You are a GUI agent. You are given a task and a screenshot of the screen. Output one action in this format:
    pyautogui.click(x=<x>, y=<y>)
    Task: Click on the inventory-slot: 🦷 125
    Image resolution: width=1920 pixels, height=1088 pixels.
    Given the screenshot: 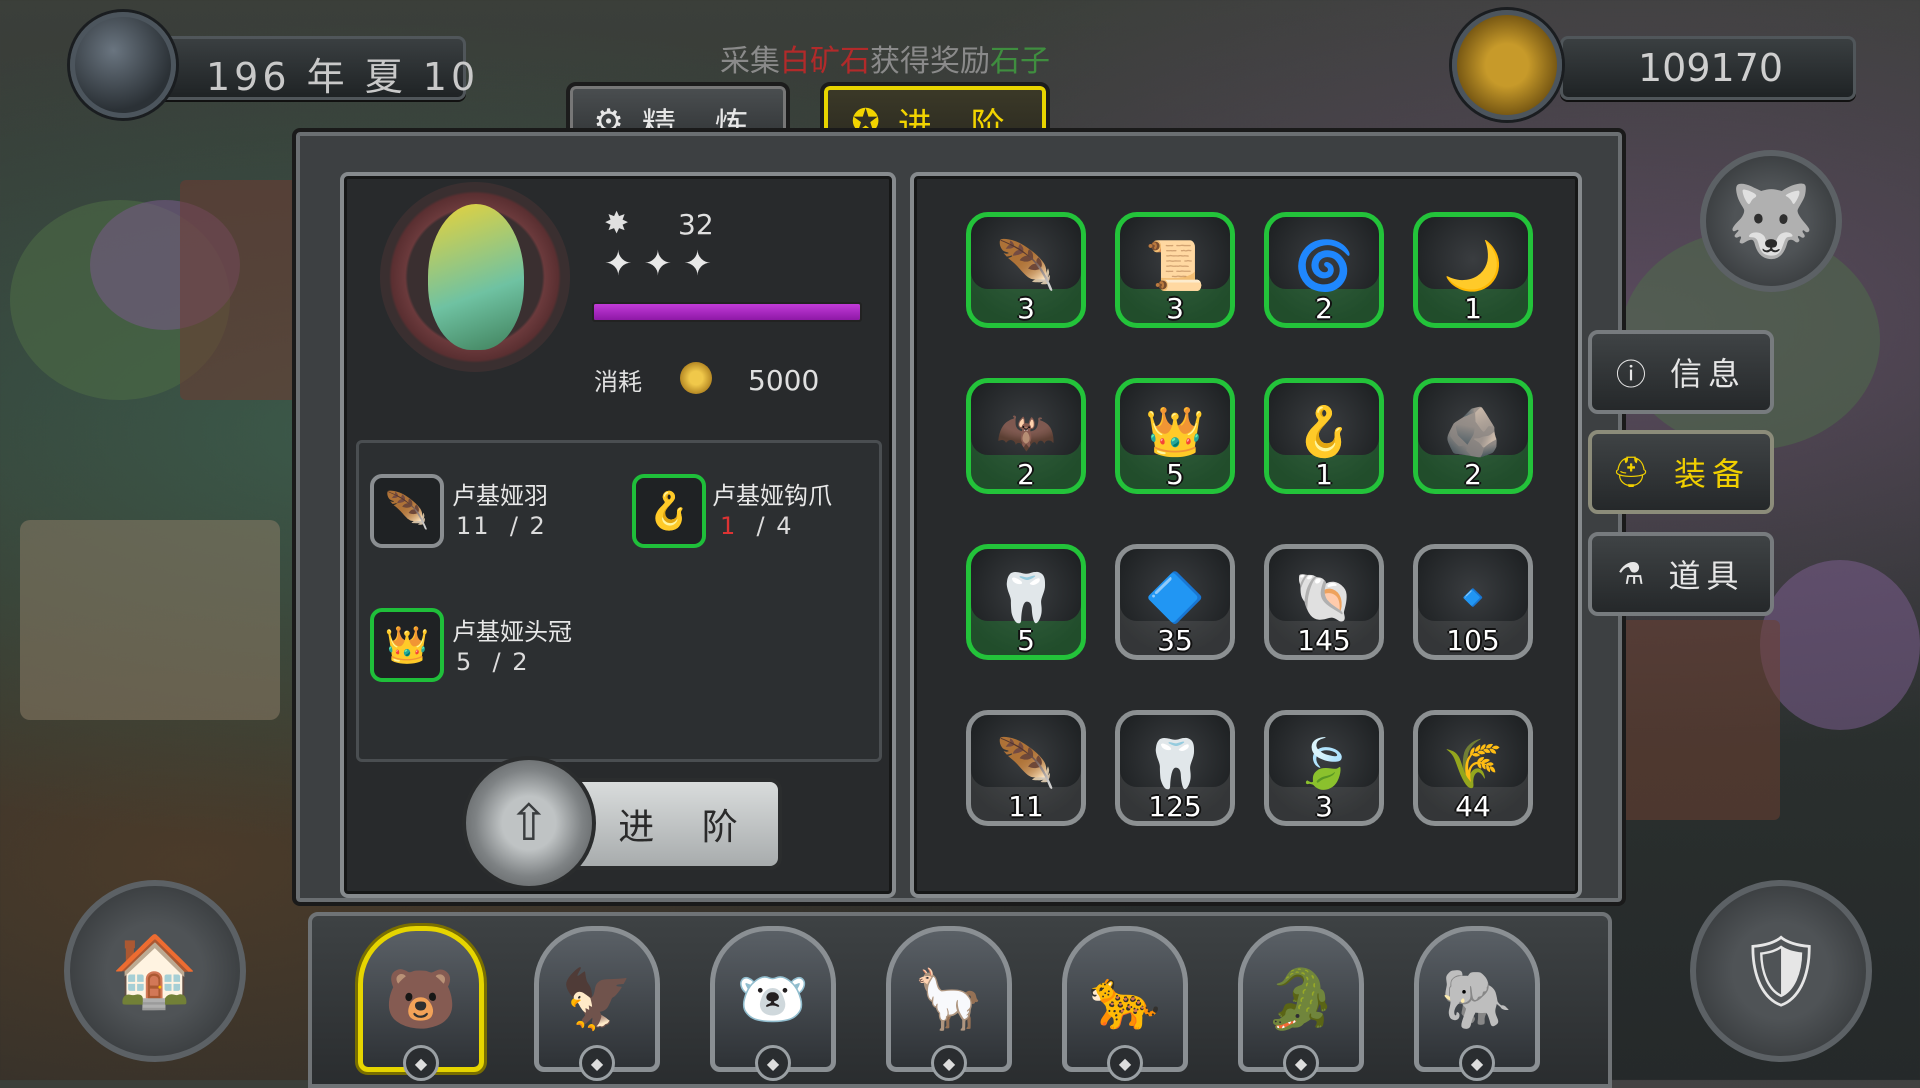 What is the action you would take?
    pyautogui.click(x=1175, y=768)
    